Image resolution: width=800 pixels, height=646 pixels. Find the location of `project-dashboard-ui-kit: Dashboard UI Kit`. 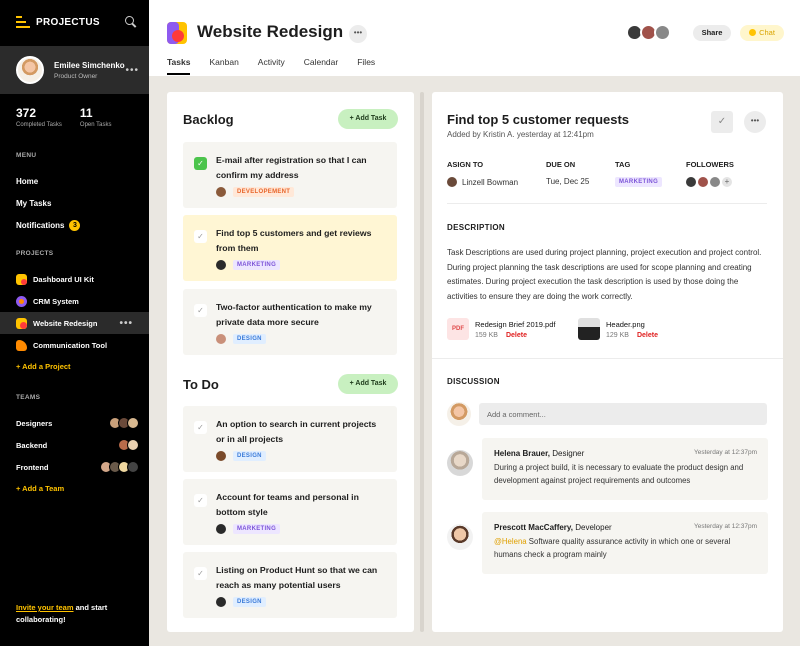

project-dashboard-ui-kit: Dashboard UI Kit is located at coordinates (74, 279).